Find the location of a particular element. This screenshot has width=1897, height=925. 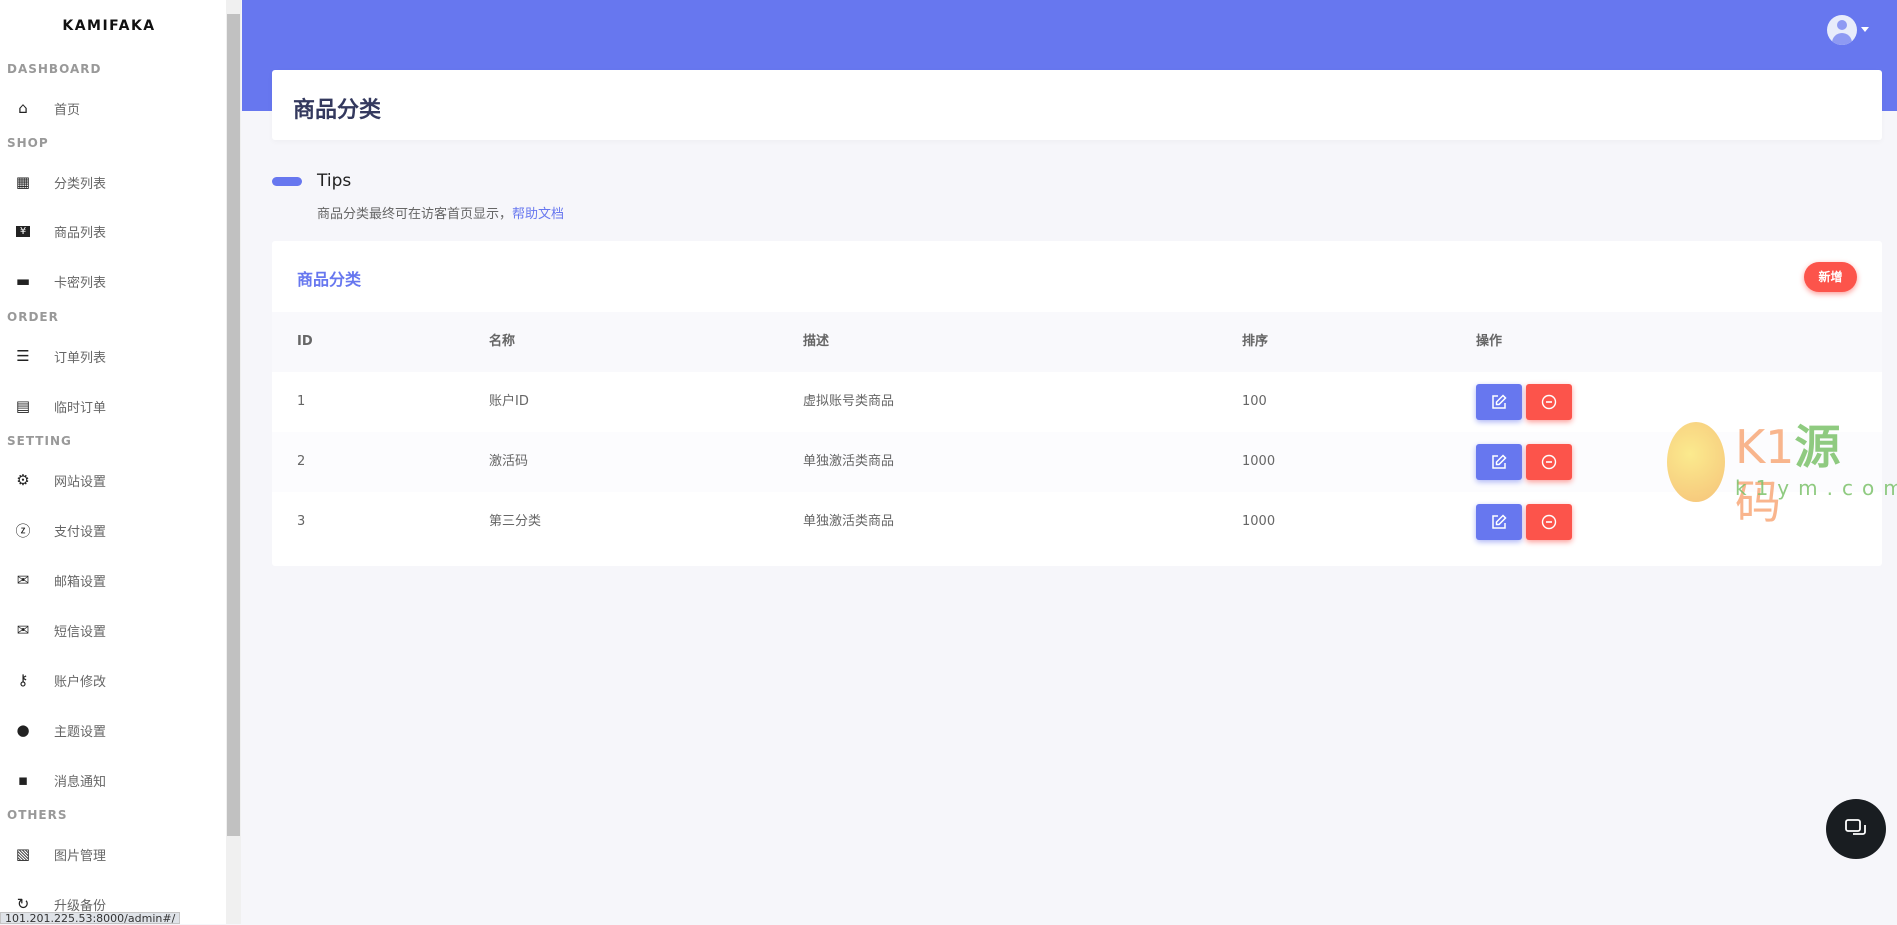

section-dashboard: DASHBOARD is located at coordinates (54, 69).